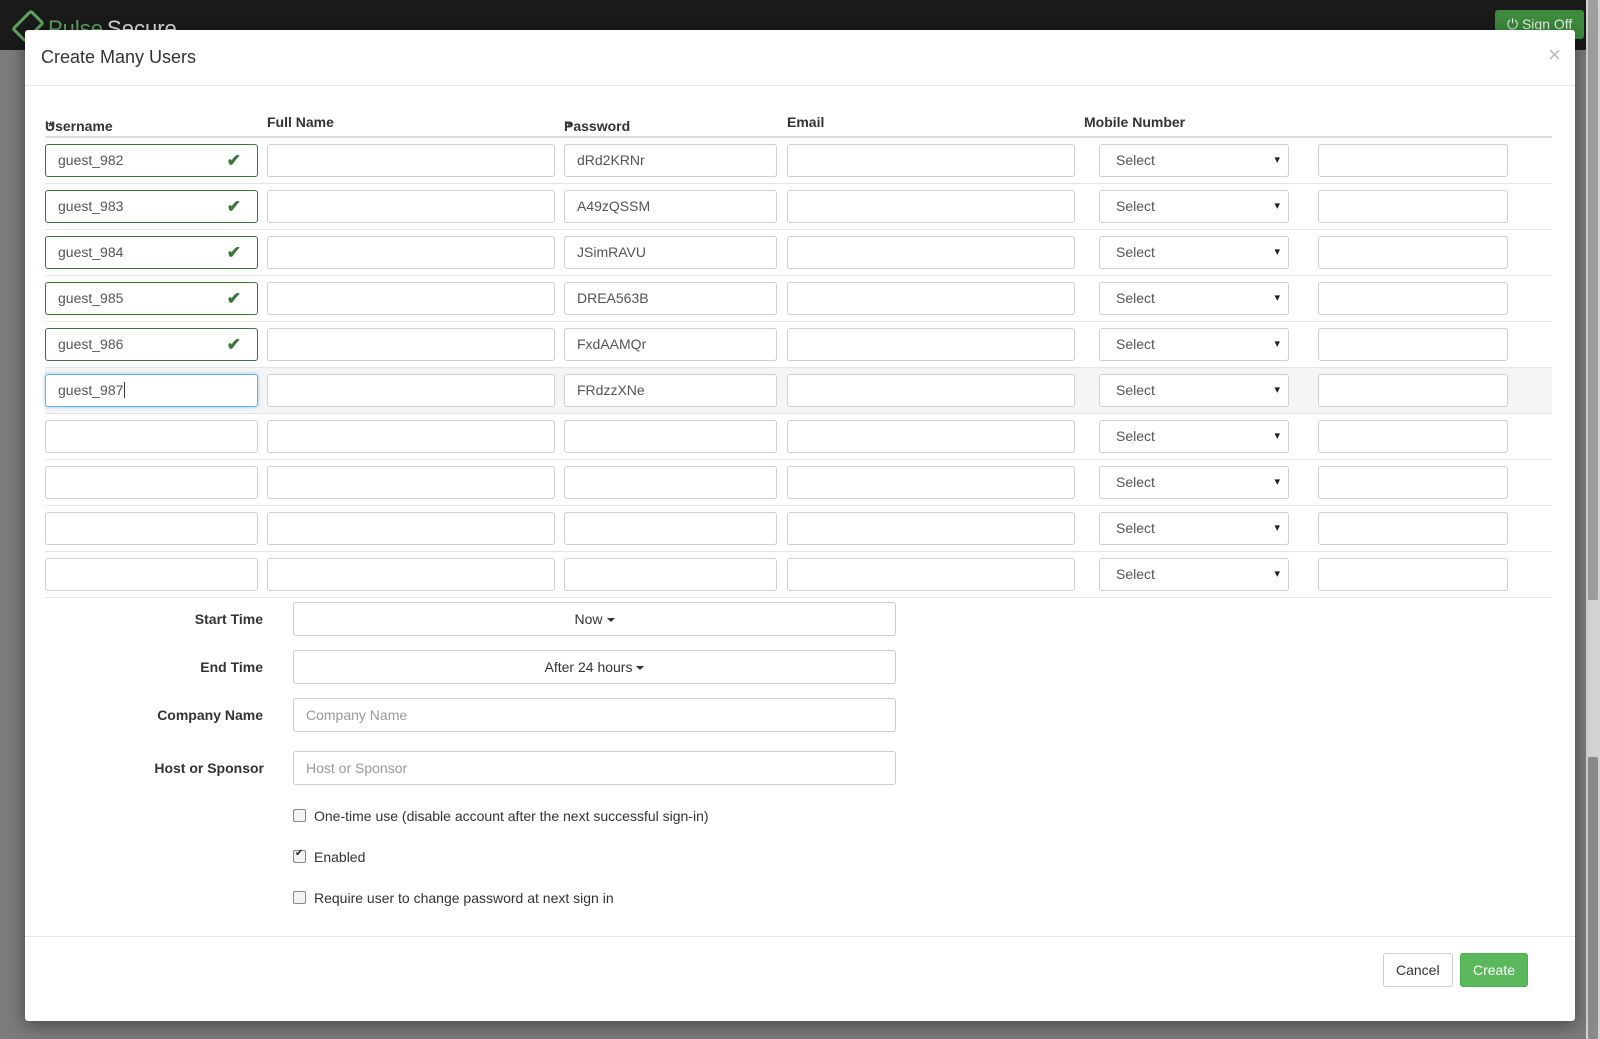 This screenshot has width=1600, height=1039. What do you see at coordinates (151, 252) in the screenshot?
I see `username-input: guest_984 ✔` at bounding box center [151, 252].